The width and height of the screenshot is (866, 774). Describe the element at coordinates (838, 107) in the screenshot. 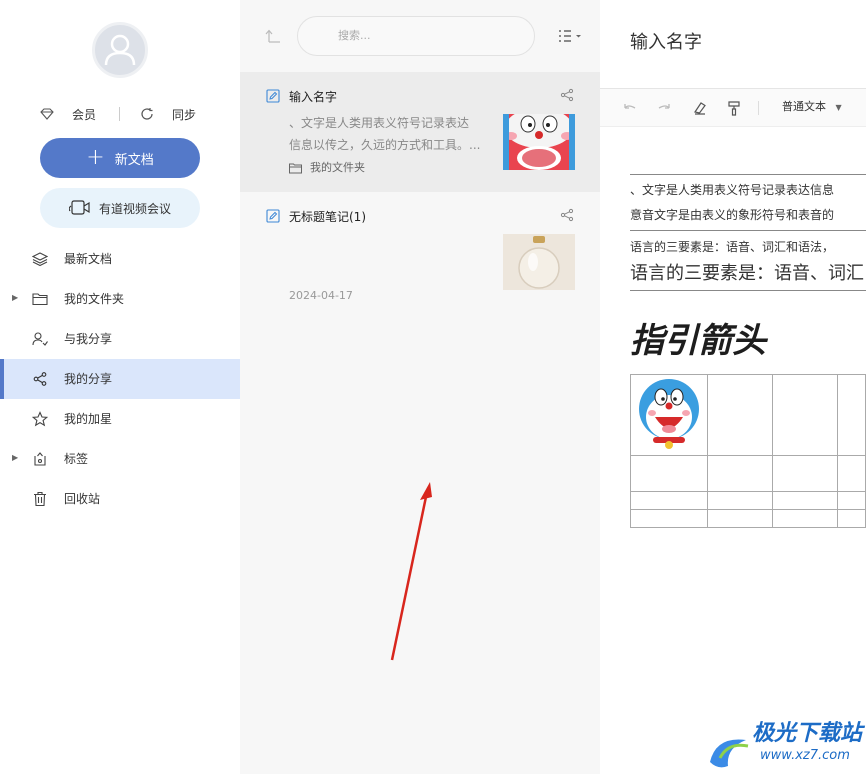

I see `chevron-down-icon: ▼` at that location.